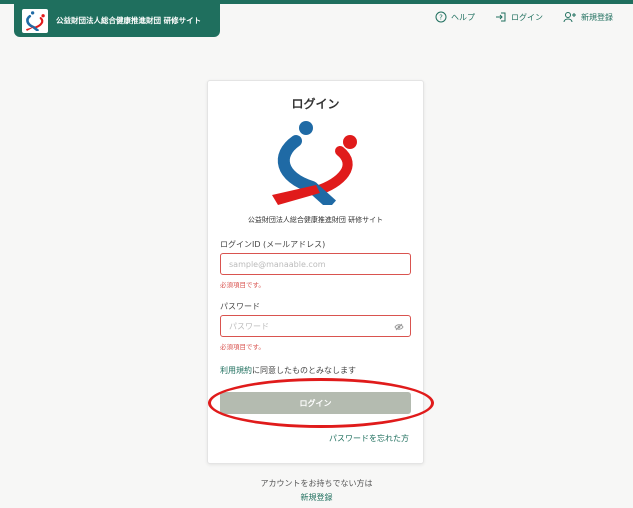 This screenshot has height=508, width=633. Describe the element at coordinates (463, 17) in the screenshot. I see `help-label: ヘルプ` at that location.